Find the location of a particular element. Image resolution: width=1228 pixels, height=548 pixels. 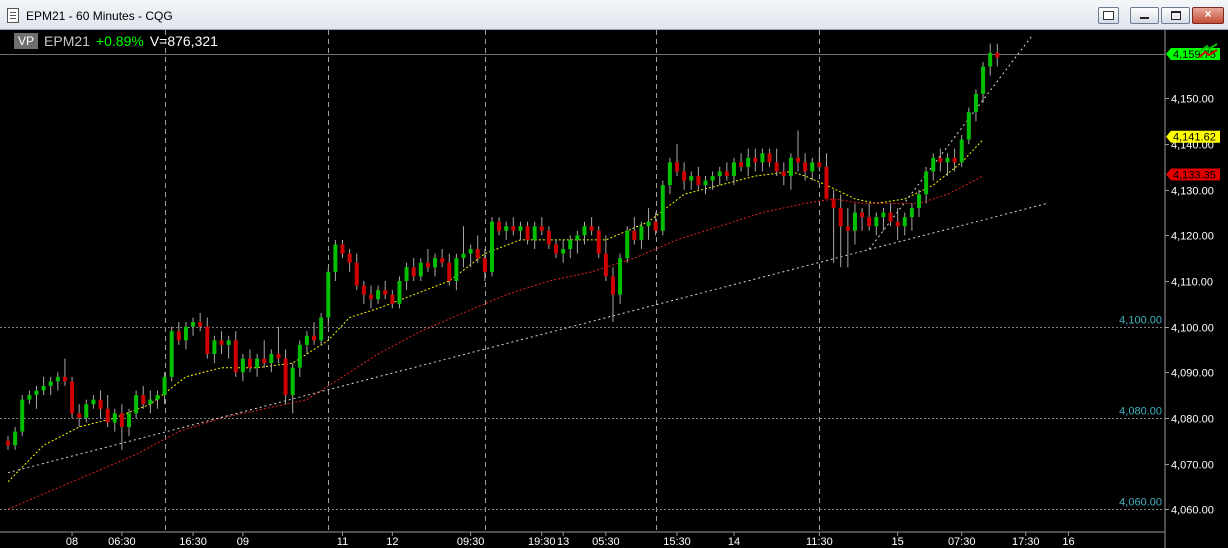

close-button: × is located at coordinates (1208, 15).